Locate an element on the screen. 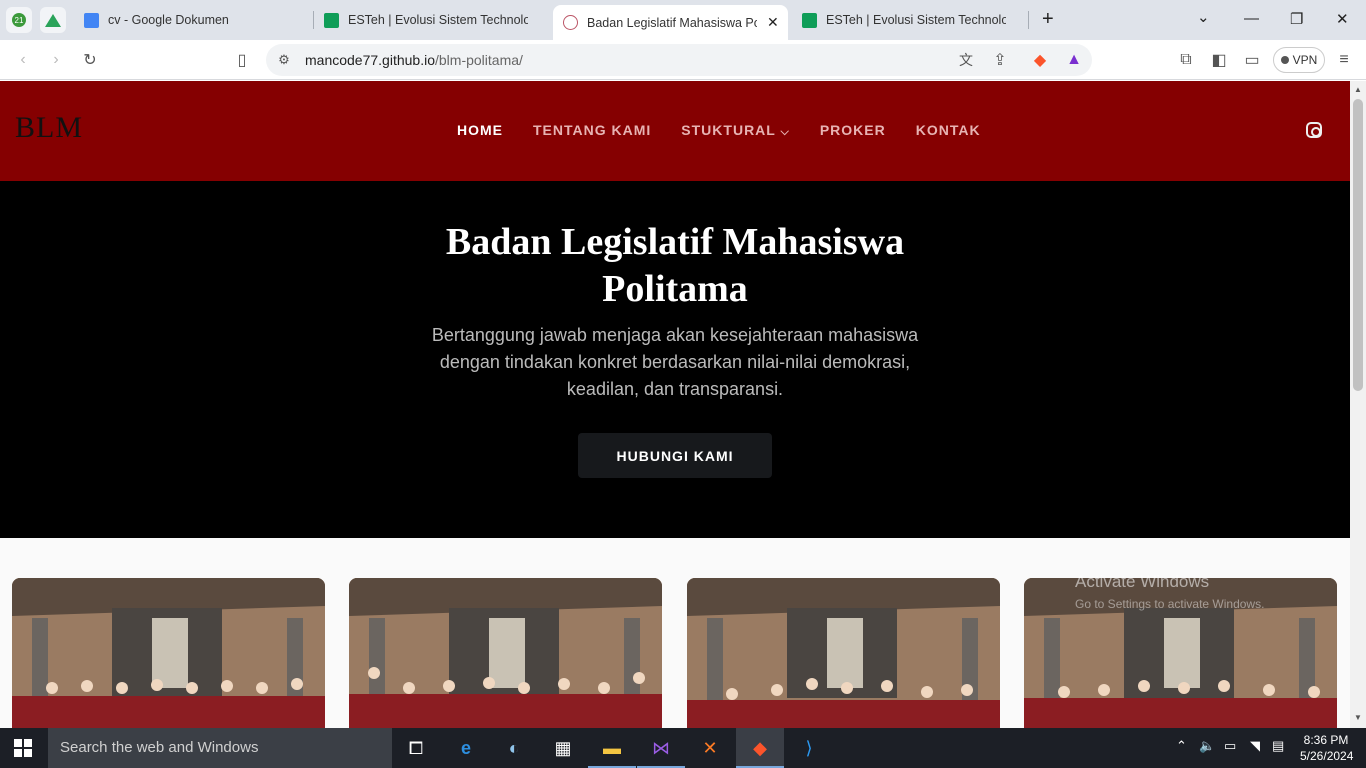  nav-stuktural-label: STUKTURAL is located at coordinates (728, 130).